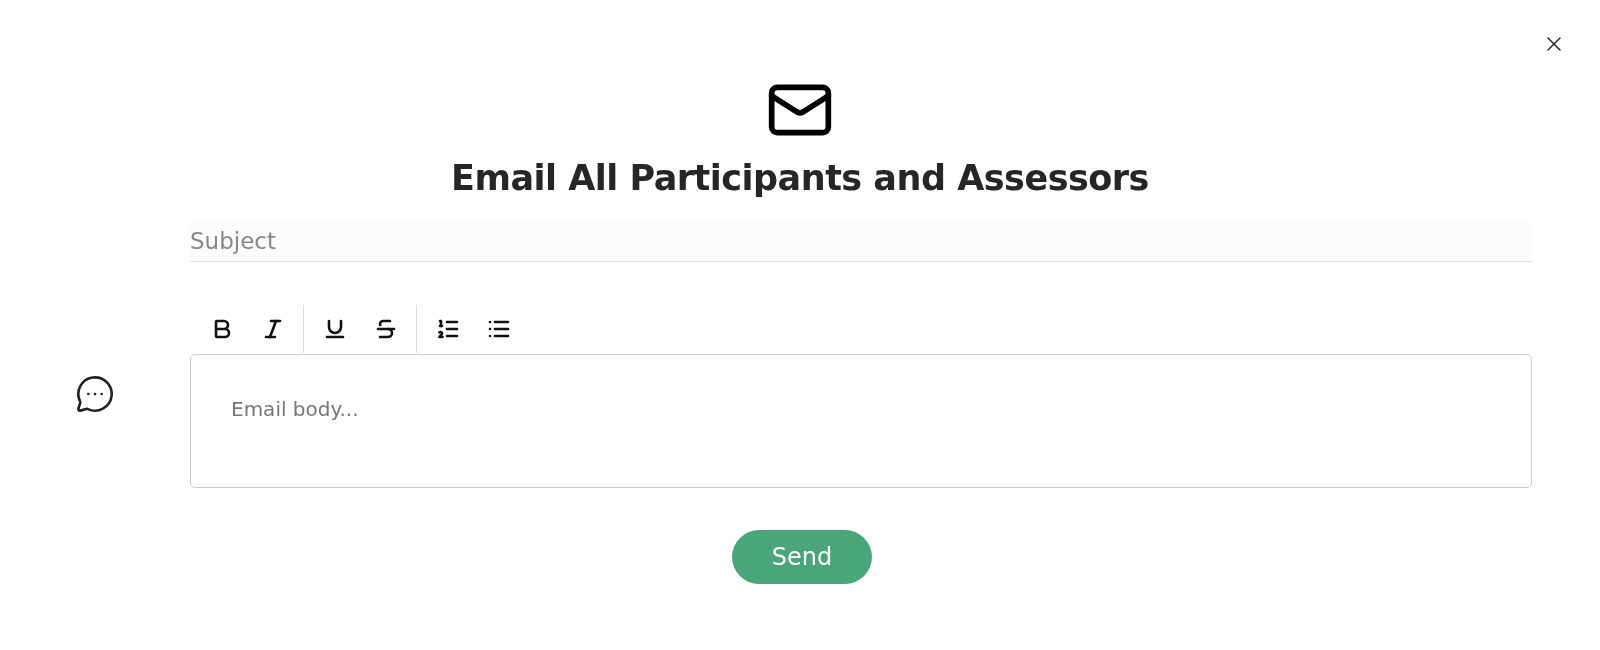 This screenshot has width=1600, height=650. Describe the element at coordinates (800, 178) in the screenshot. I see `dialog-title: Email All Participants and Assessors` at that location.